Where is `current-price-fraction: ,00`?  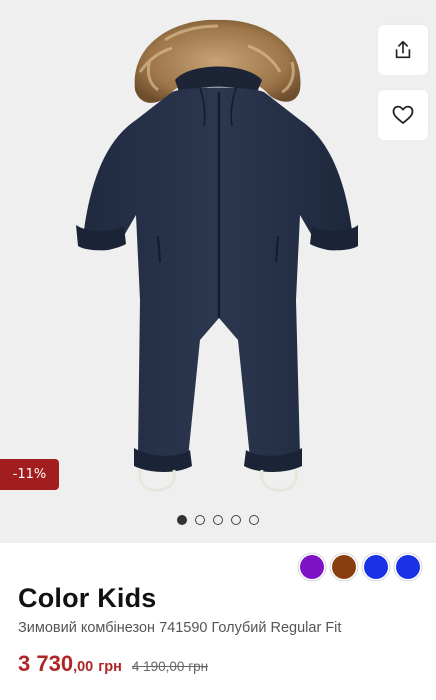
current-price-fraction: ,00 is located at coordinates (83, 667).